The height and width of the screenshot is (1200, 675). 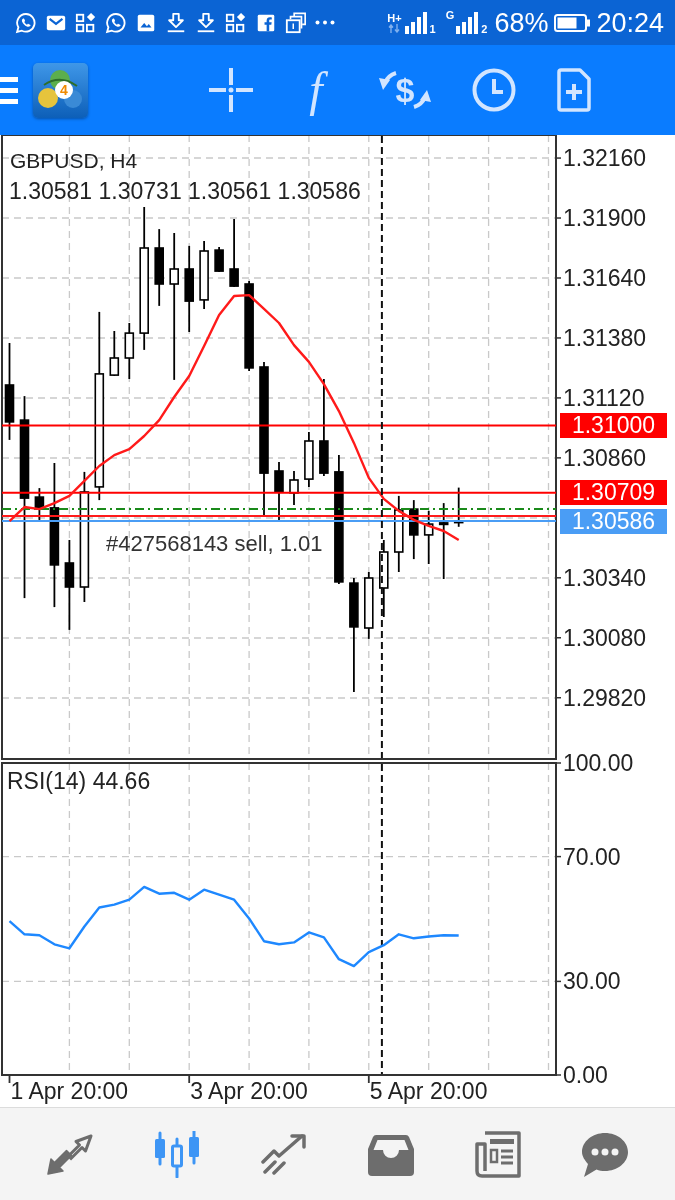 I want to click on time-axis-label: 3 Apr 20:00, so click(x=249, y=1091).